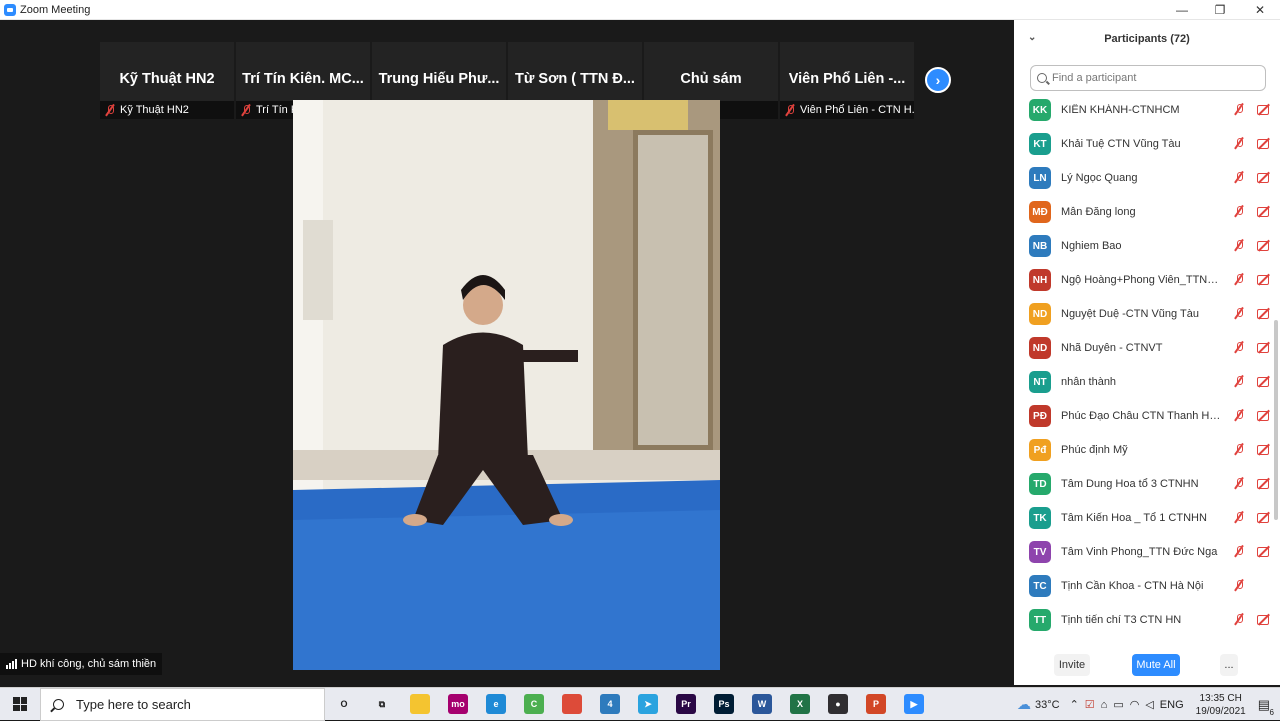 The image size is (1280, 721). What do you see at coordinates (1143, 552) in the screenshot?
I see `participant-row: TV Tâm Vinh Phong_TTN Đức Nga` at bounding box center [1143, 552].